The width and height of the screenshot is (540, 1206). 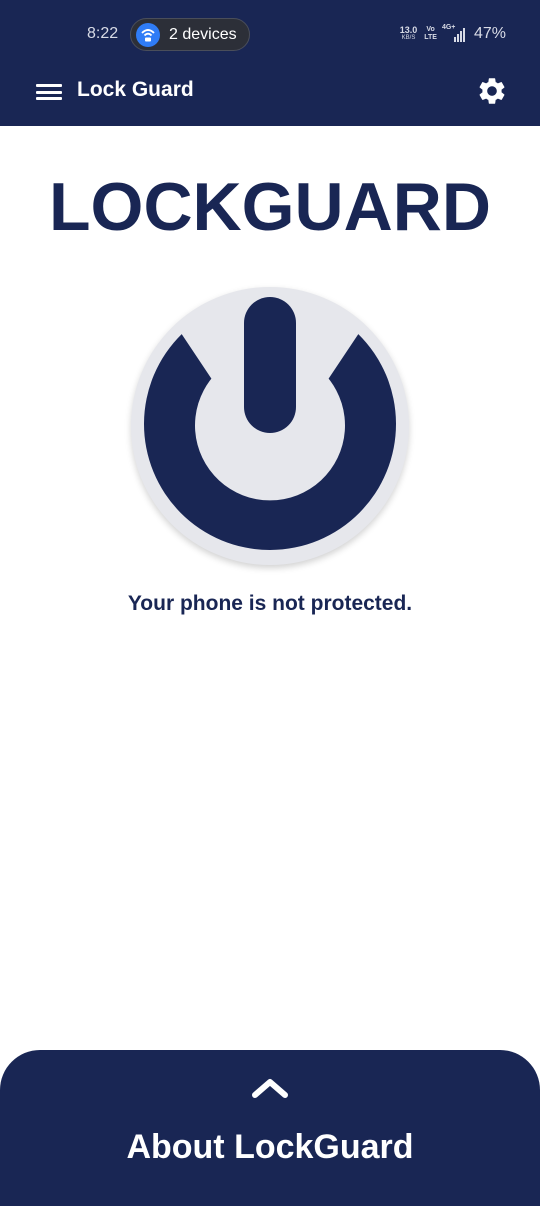 I want to click on status-time: 8:22, so click(x=103, y=33).